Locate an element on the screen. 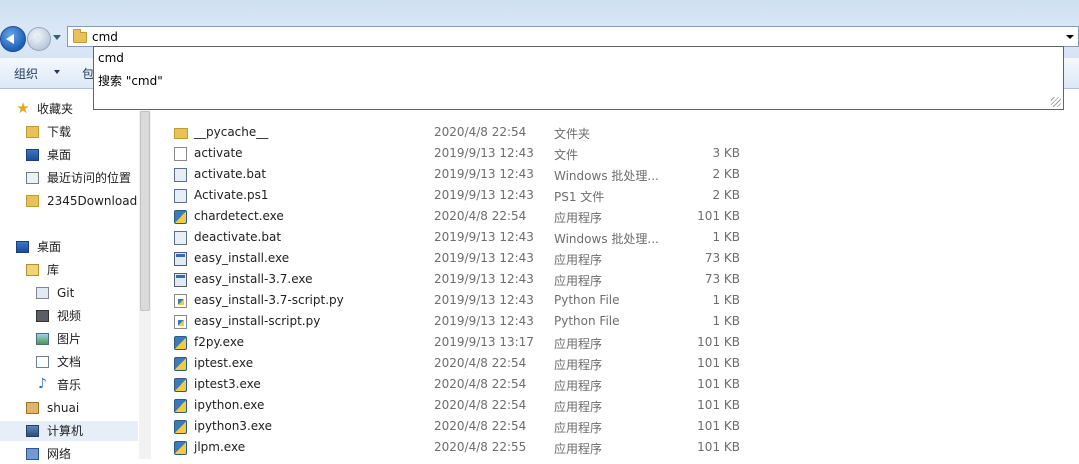  file-name: easy_install-3.7.exe is located at coordinates (253, 279).